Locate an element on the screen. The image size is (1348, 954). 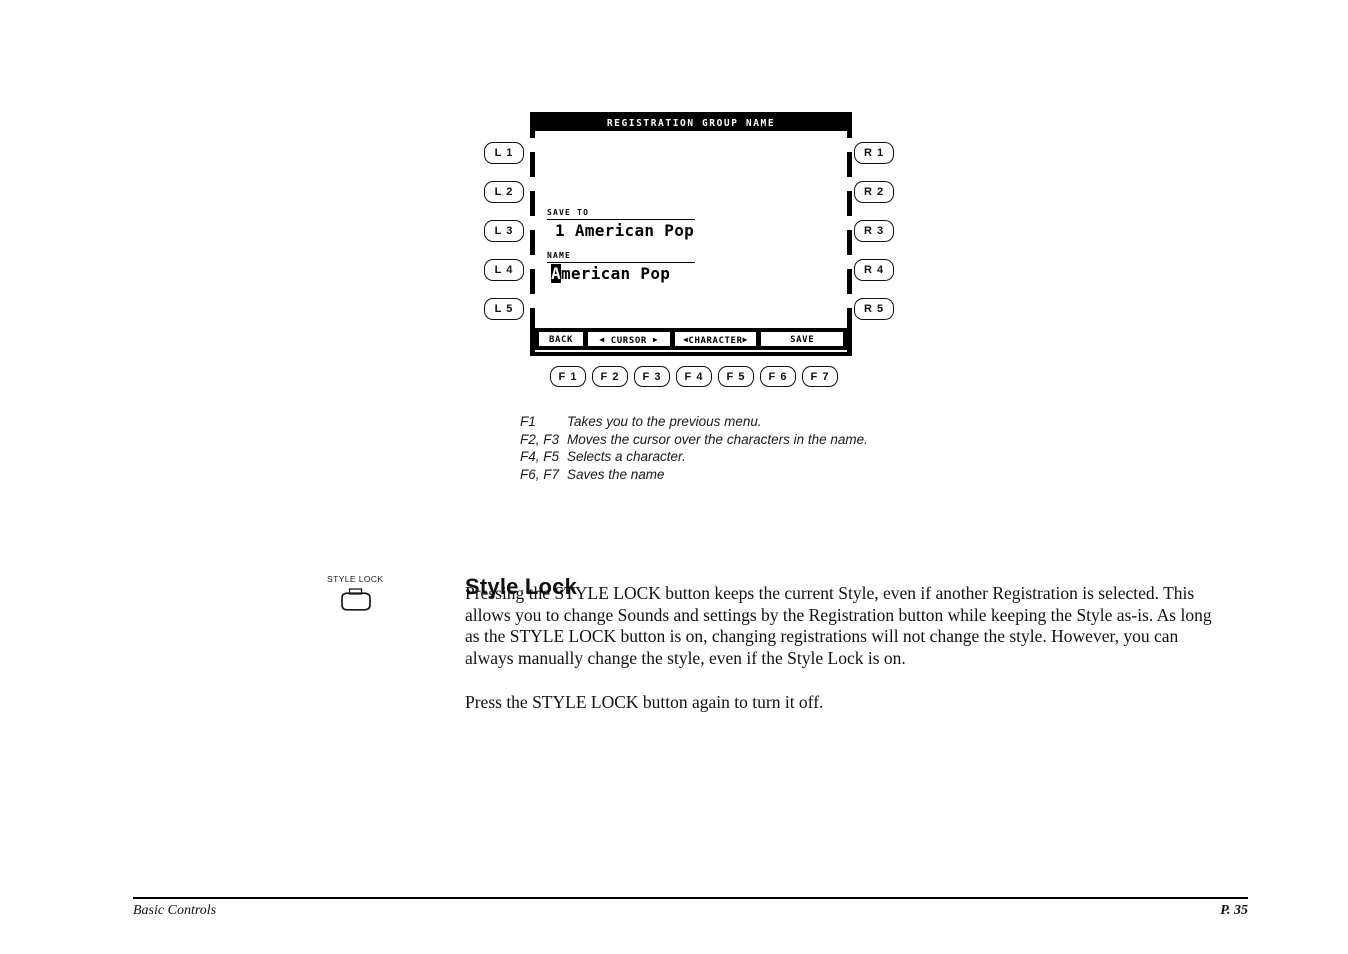
function-button-f2: F 2 is located at coordinates (610, 376).